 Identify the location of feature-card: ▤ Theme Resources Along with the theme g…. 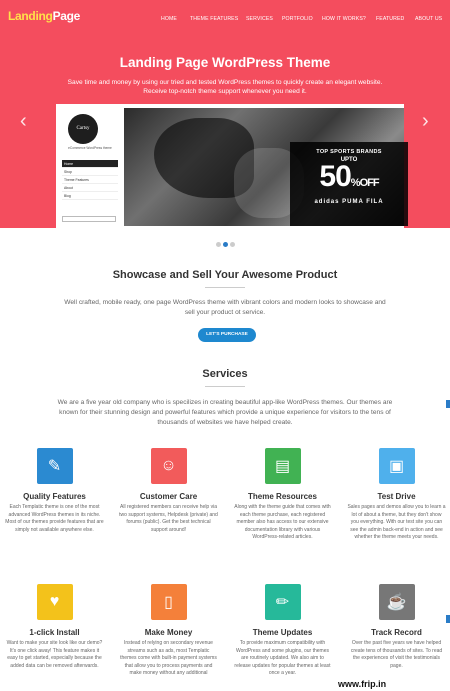
(282, 495).